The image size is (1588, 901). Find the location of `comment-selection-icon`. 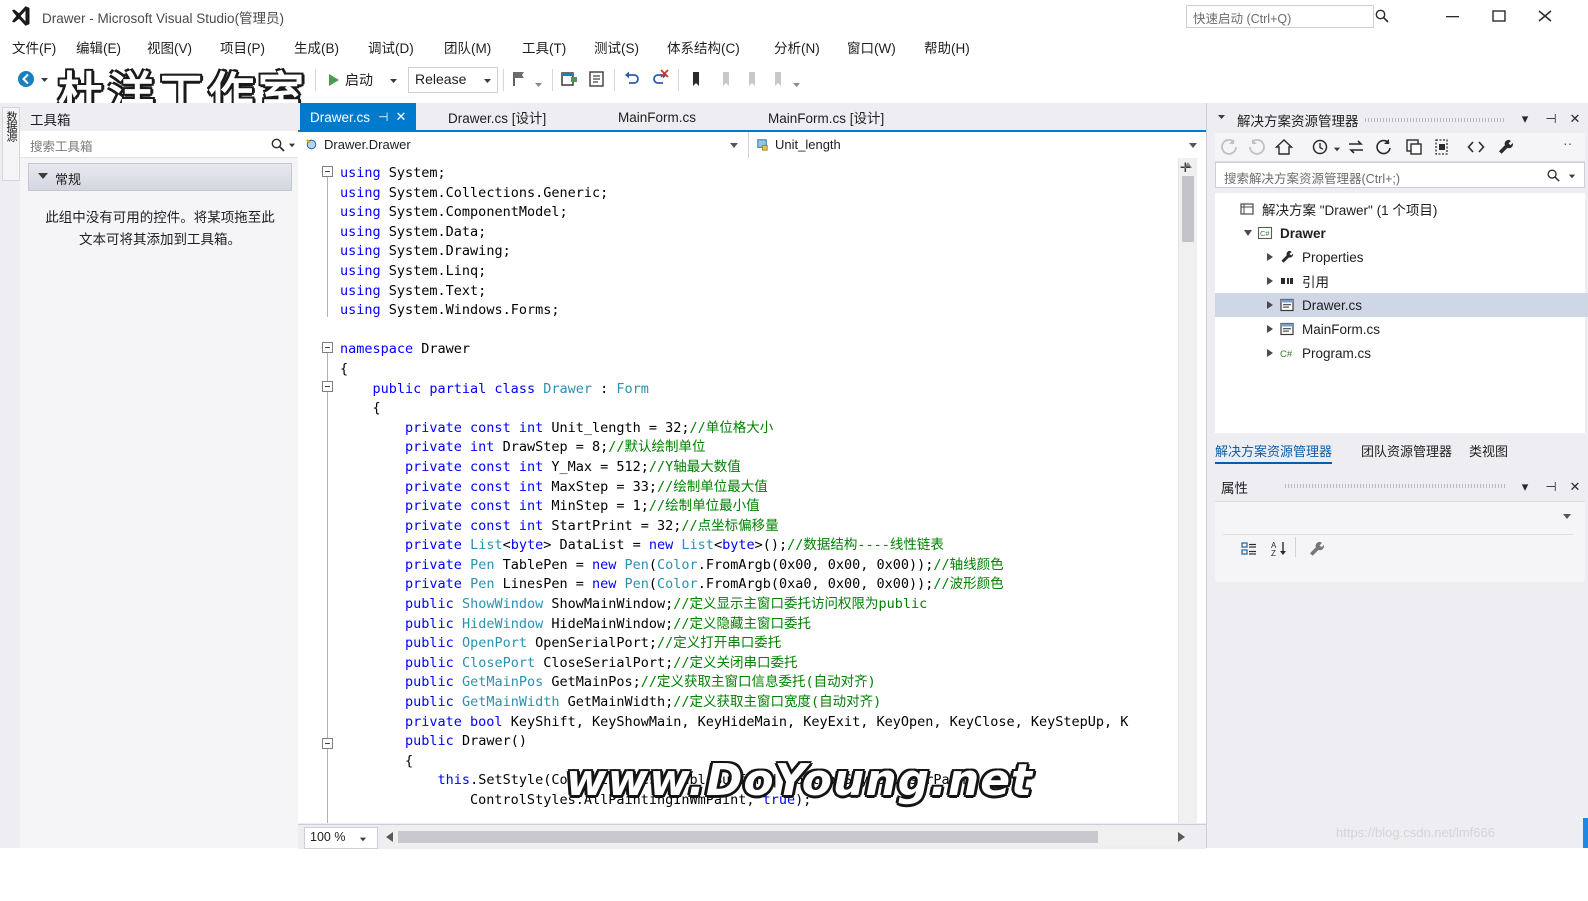

comment-selection-icon is located at coordinates (598, 79).